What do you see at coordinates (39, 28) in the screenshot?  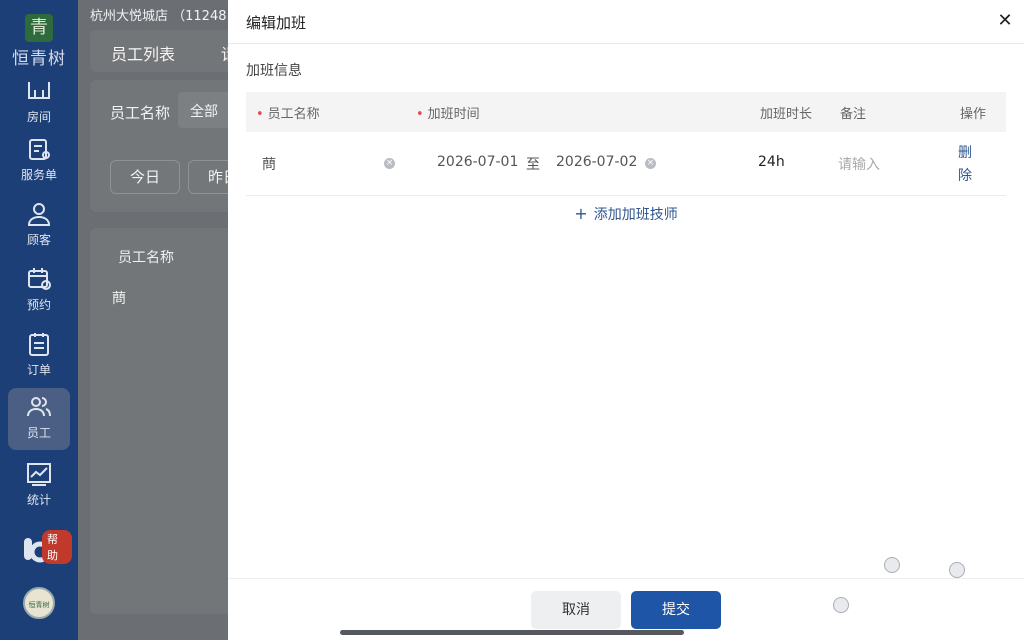 I see `brand-mark: 青` at bounding box center [39, 28].